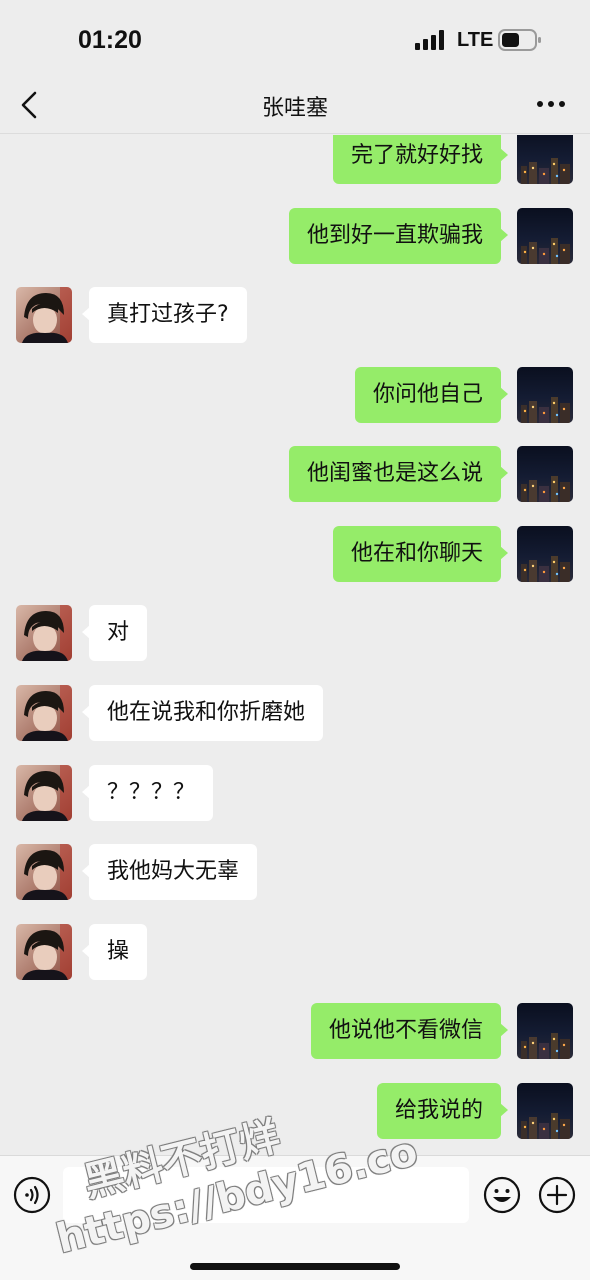 The height and width of the screenshot is (1280, 590). Describe the element at coordinates (114, 952) in the screenshot. I see `received-message-bubble: 操` at that location.